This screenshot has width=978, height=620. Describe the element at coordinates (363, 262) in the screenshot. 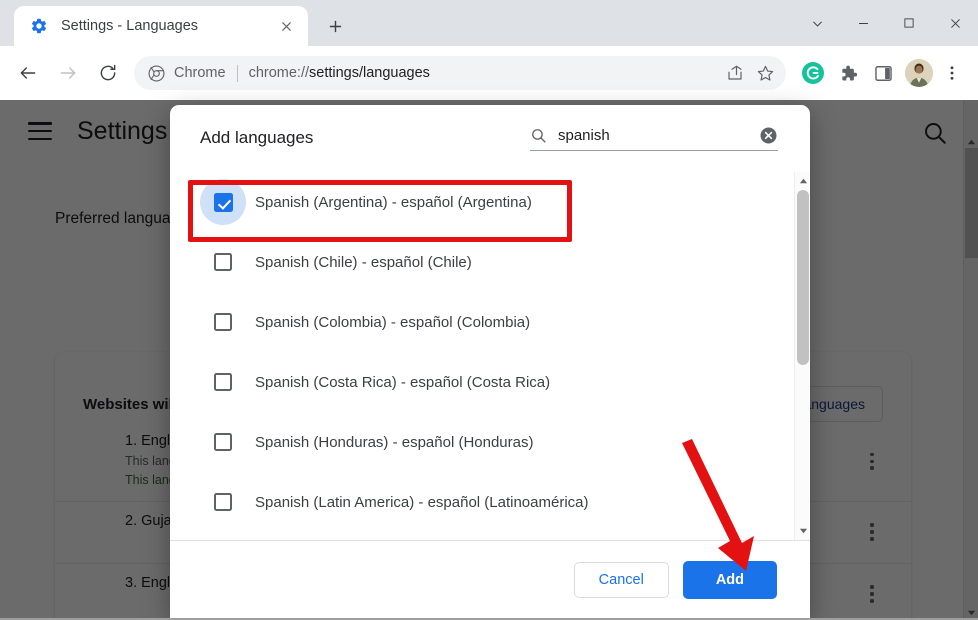

I see `language-option-label: Spanish (Chile) - español (Chile)` at that location.